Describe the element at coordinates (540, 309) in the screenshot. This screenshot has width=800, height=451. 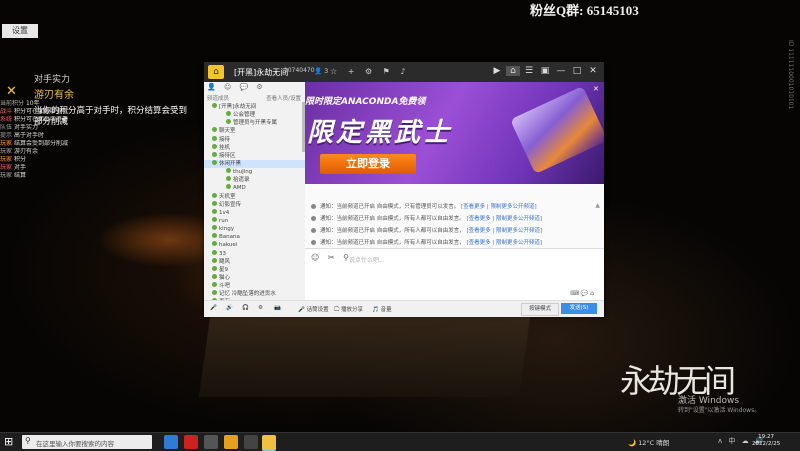
I see `send-mode-button: 按键模式` at that location.